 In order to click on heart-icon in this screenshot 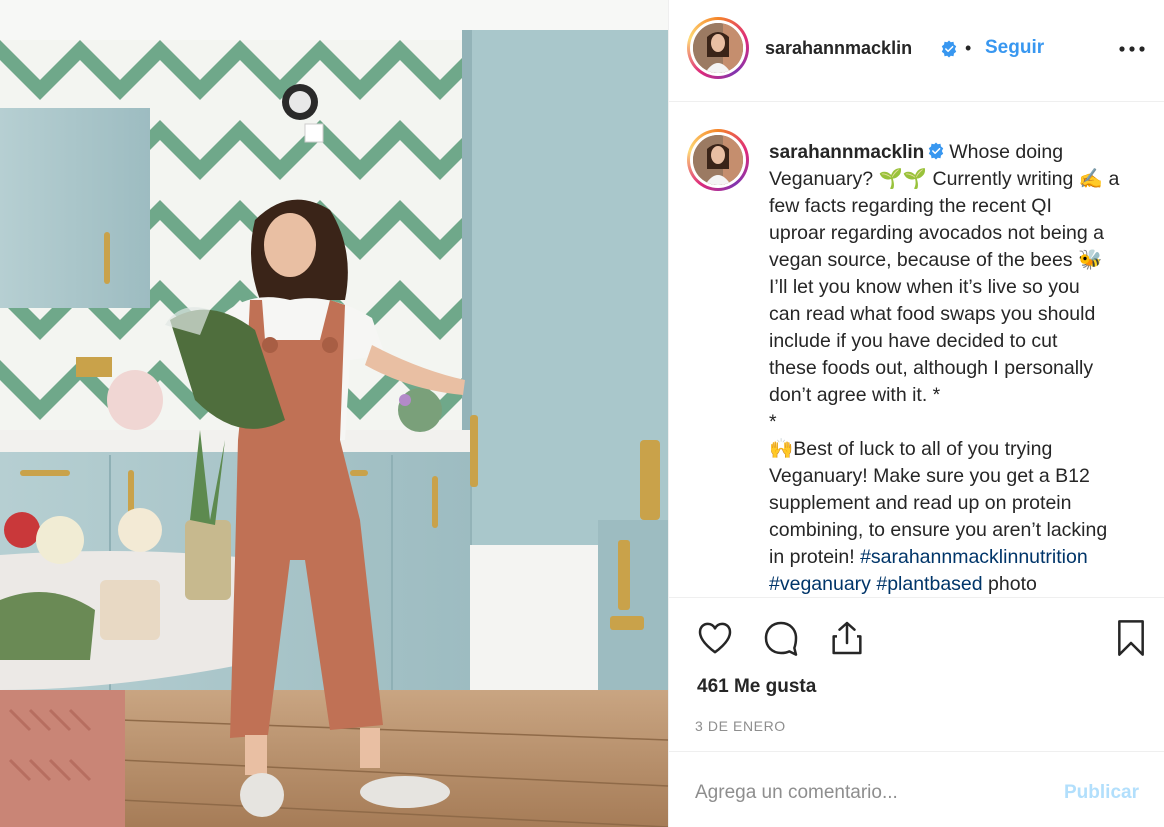, I will do `click(715, 638)`.